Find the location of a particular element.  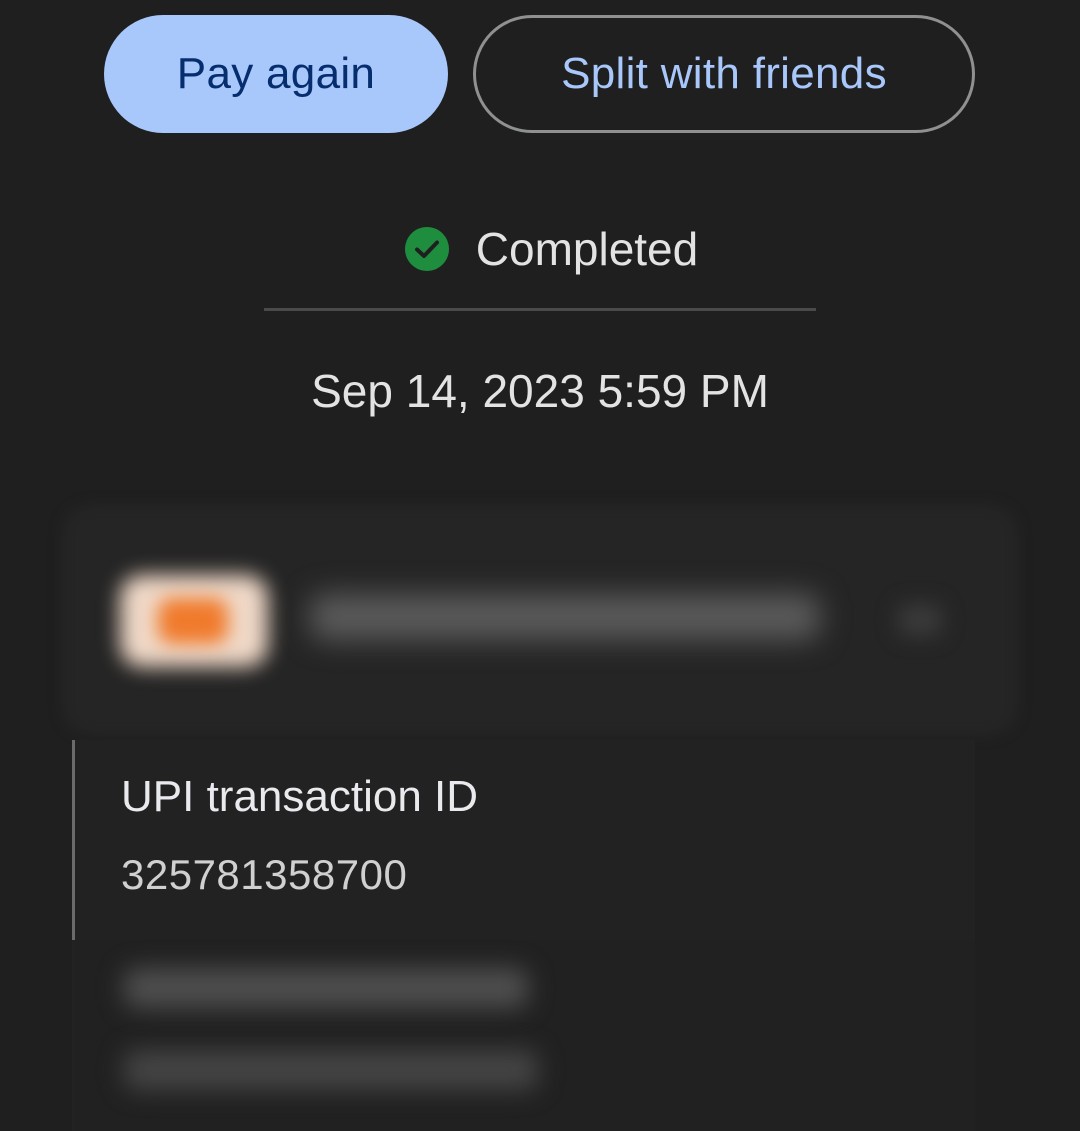

upi-transaction-id-value: 325781358700 is located at coordinates (264, 874).